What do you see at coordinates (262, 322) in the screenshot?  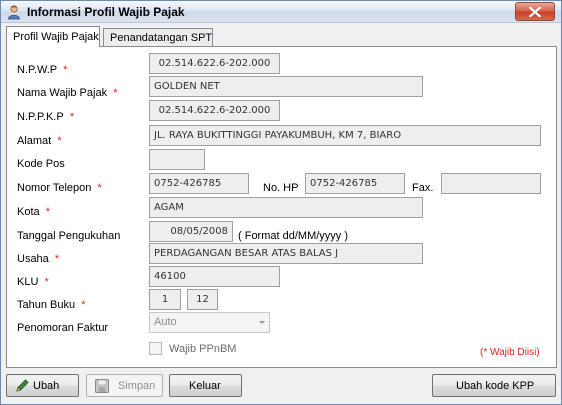 I see `chevron-down-icon` at bounding box center [262, 322].